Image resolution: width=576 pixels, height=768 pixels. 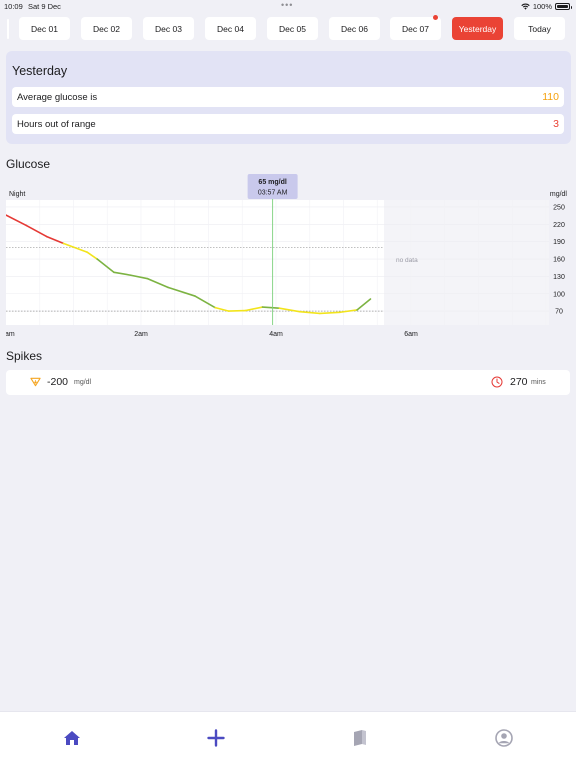 What do you see at coordinates (538, 382) in the screenshot?
I see `spike-duration-unit: mins` at bounding box center [538, 382].